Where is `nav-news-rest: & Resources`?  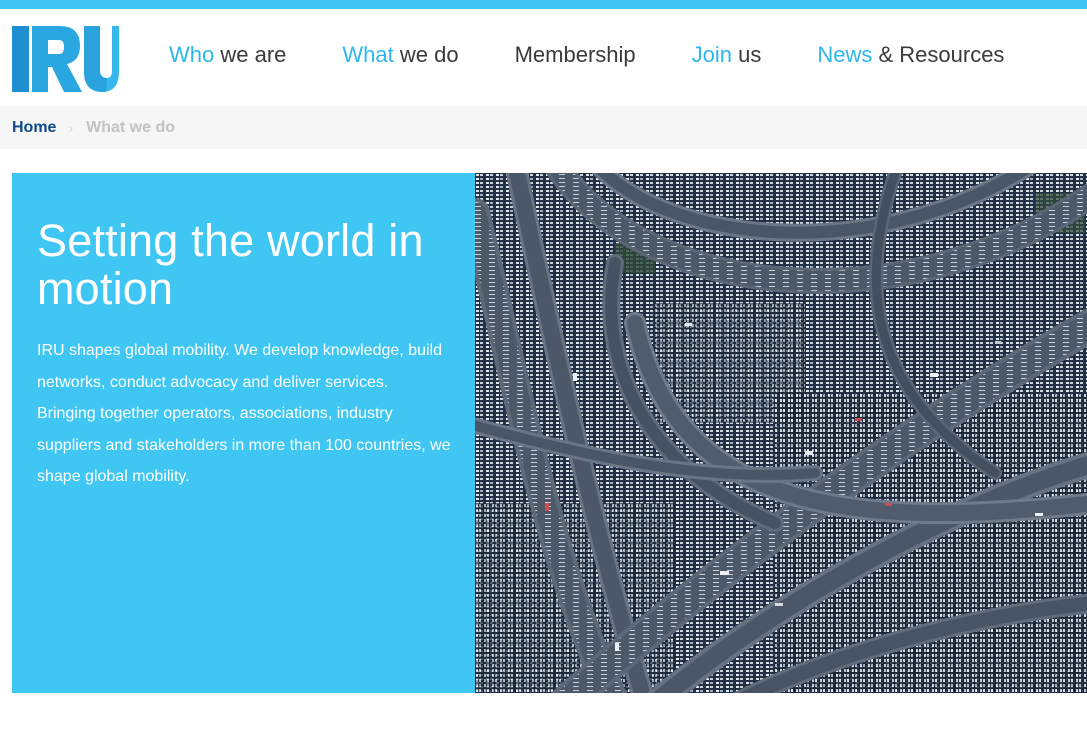
nav-news-rest: & Resources is located at coordinates (938, 54).